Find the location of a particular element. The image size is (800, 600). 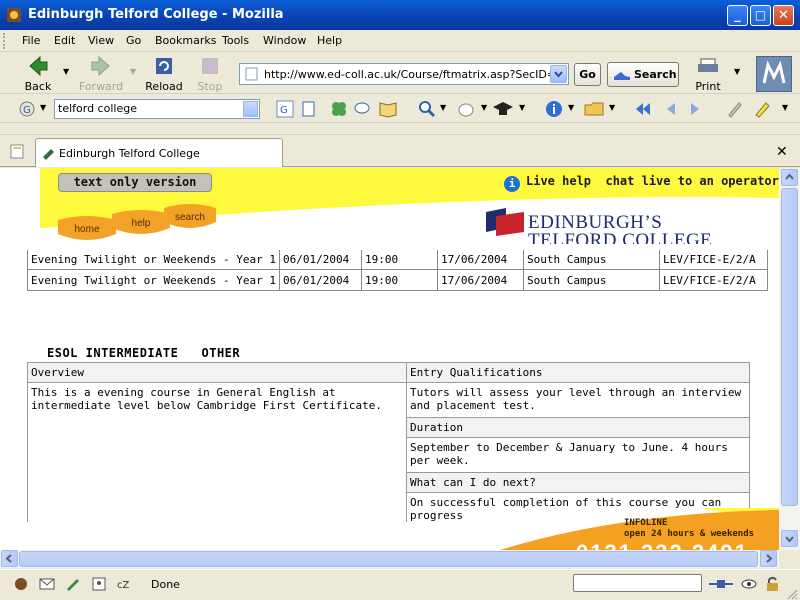

forward-small-icon is located at coordinates (695, 109).